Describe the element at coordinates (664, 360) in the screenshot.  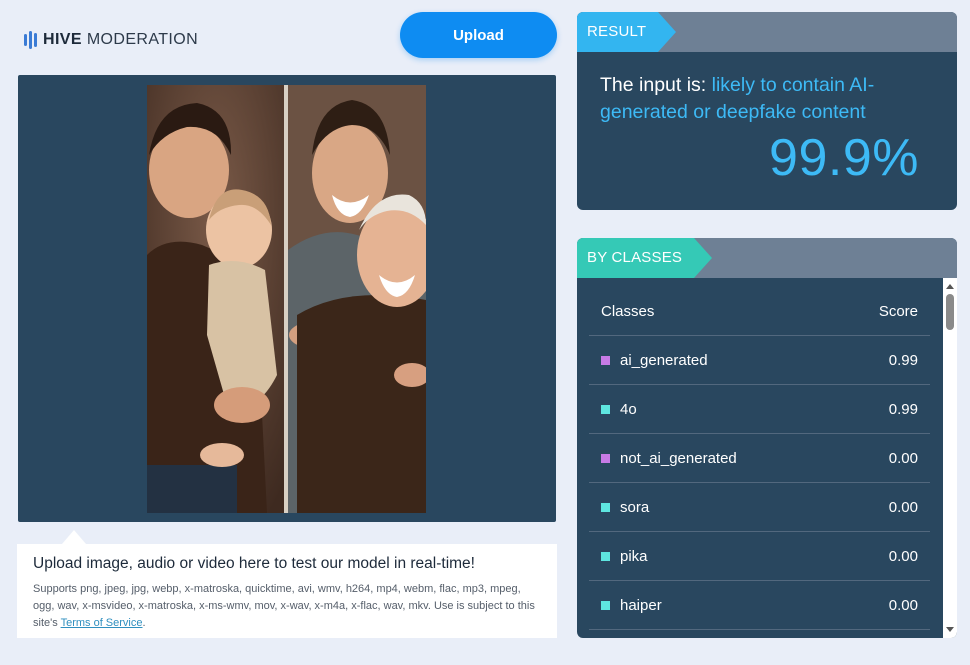
I see `class-name: ai_generated` at that location.